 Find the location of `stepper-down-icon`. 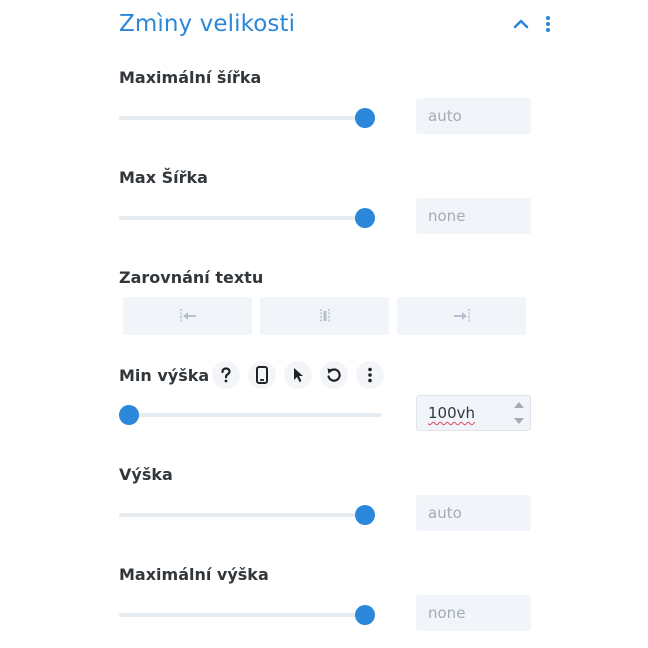

stepper-down-icon is located at coordinates (519, 421).